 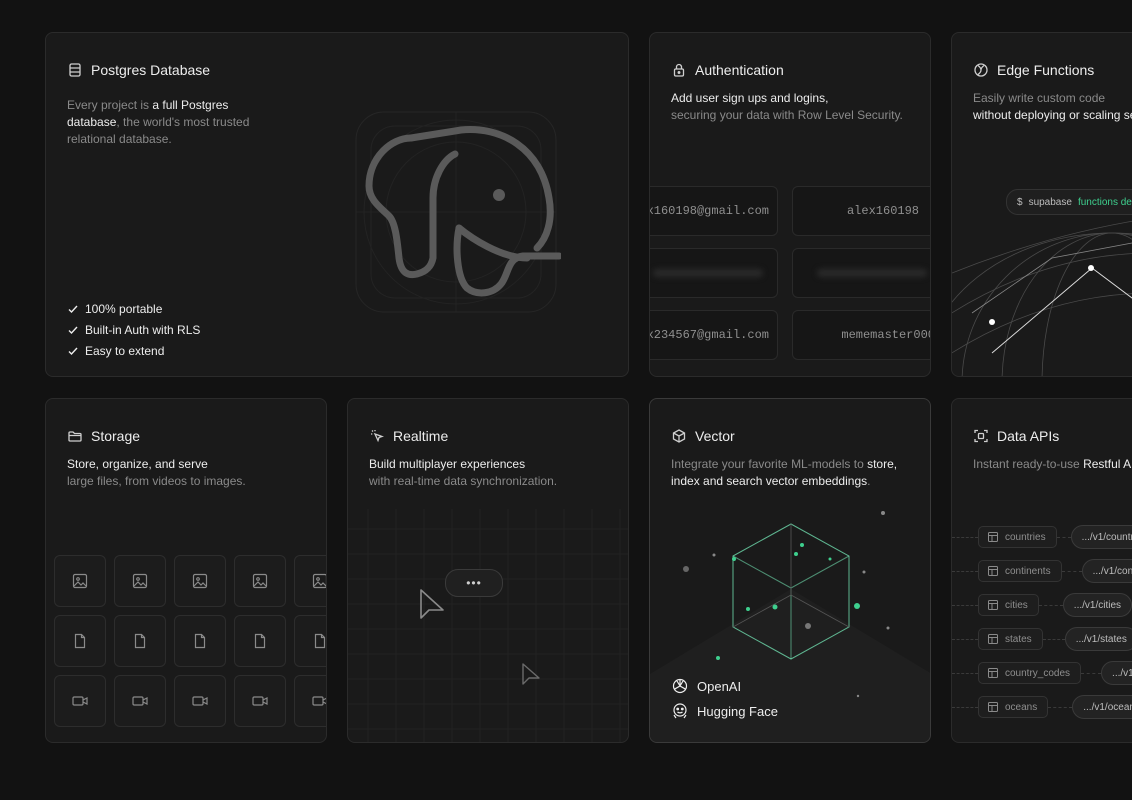 What do you see at coordinates (1102, 707) in the screenshot?
I see `endpoint-pill: .../v1/oceans` at bounding box center [1102, 707].